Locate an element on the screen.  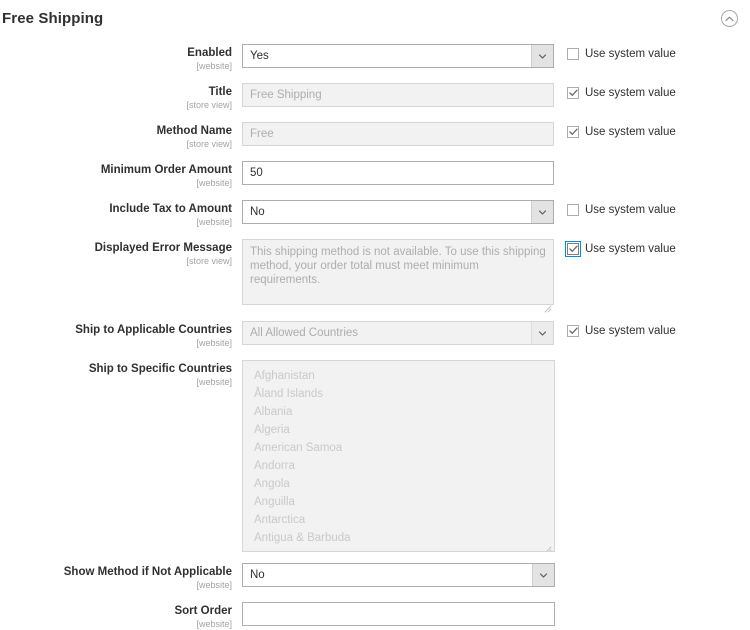
field-row-method-name: Method Name [store view] Use system value is located at coordinates (375, 136).